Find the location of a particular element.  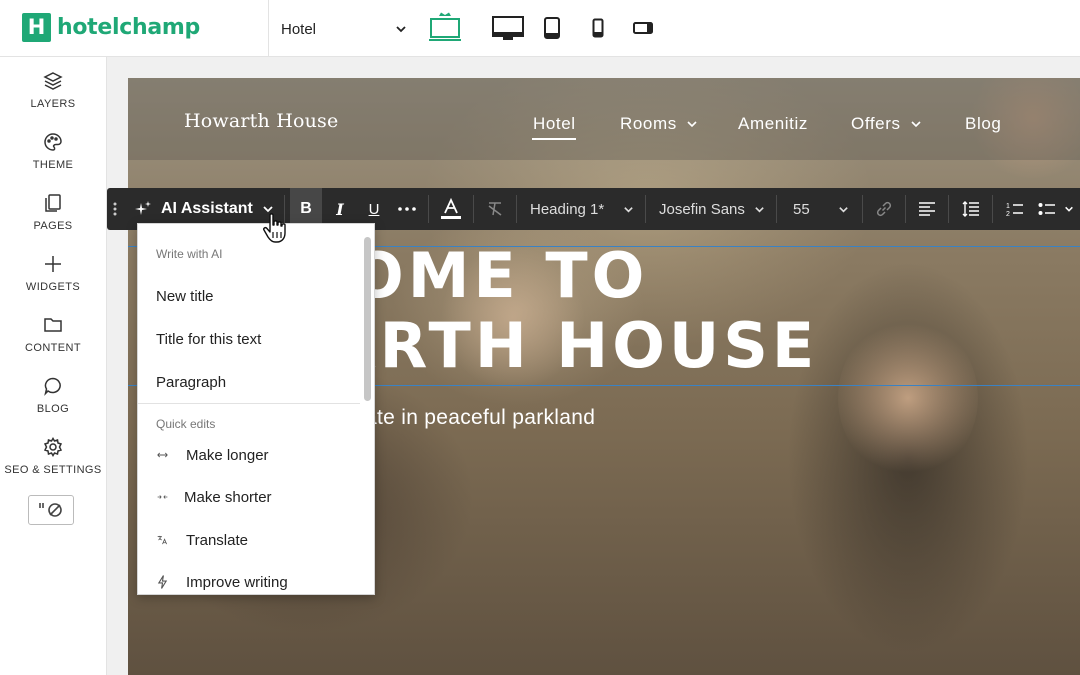

menu-scrollbar is located at coordinates (367, 319).